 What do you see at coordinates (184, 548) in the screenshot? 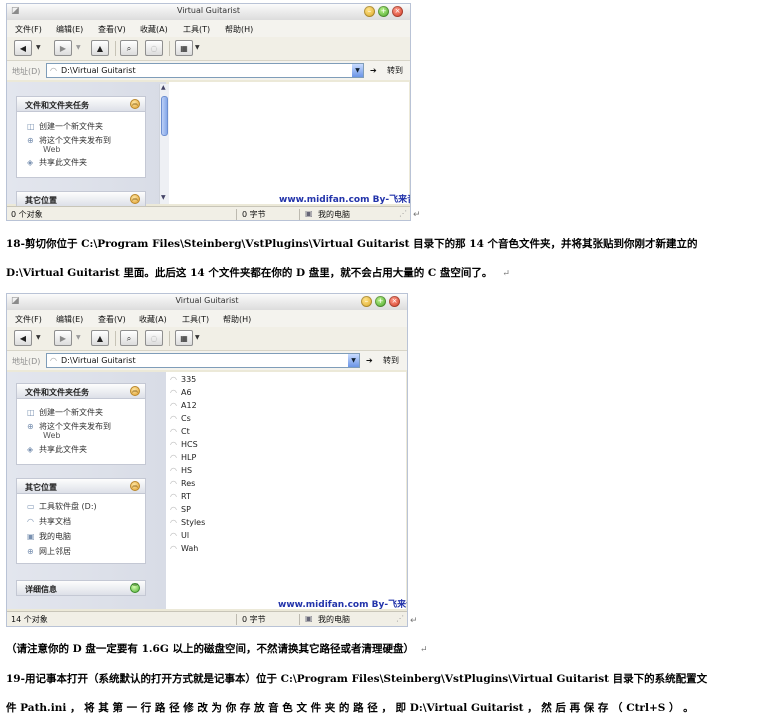
I see `folder-item: ◠ Wah` at bounding box center [184, 548].